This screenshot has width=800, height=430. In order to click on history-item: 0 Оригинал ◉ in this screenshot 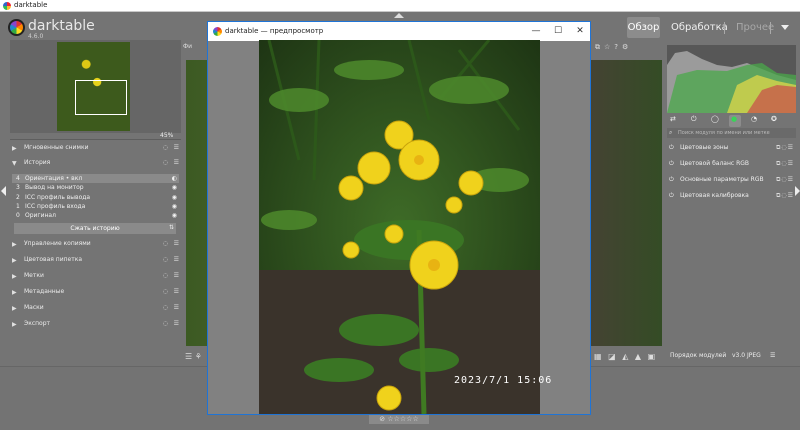, I will do `click(95, 215)`.